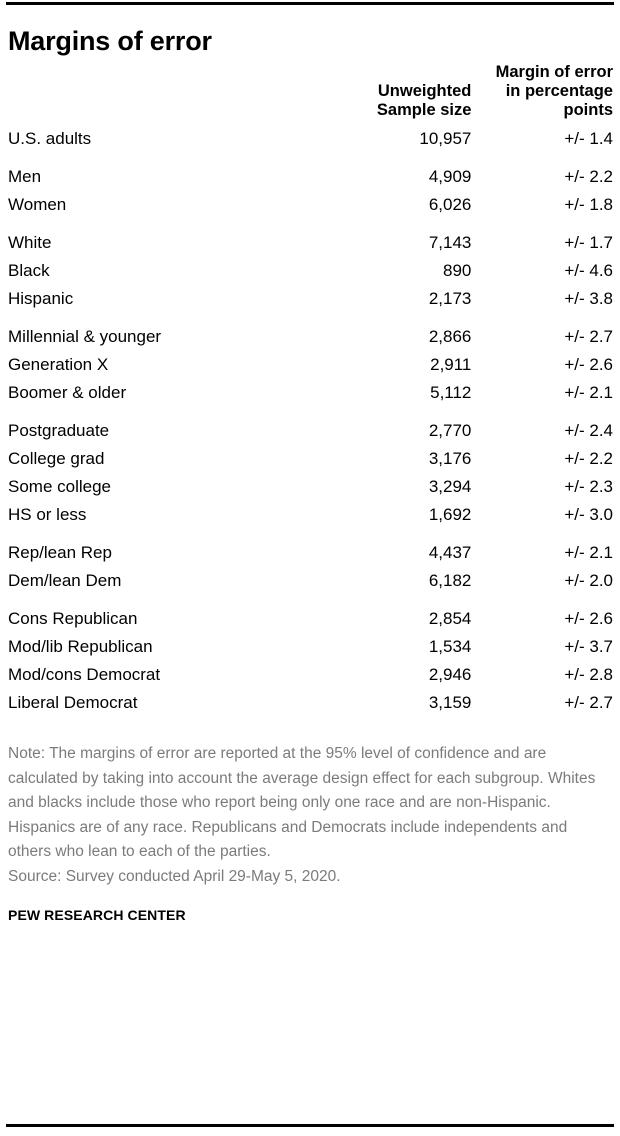 The width and height of the screenshot is (620, 1136). Describe the element at coordinates (310, 1125) in the screenshot. I see `bottom-rule` at that location.